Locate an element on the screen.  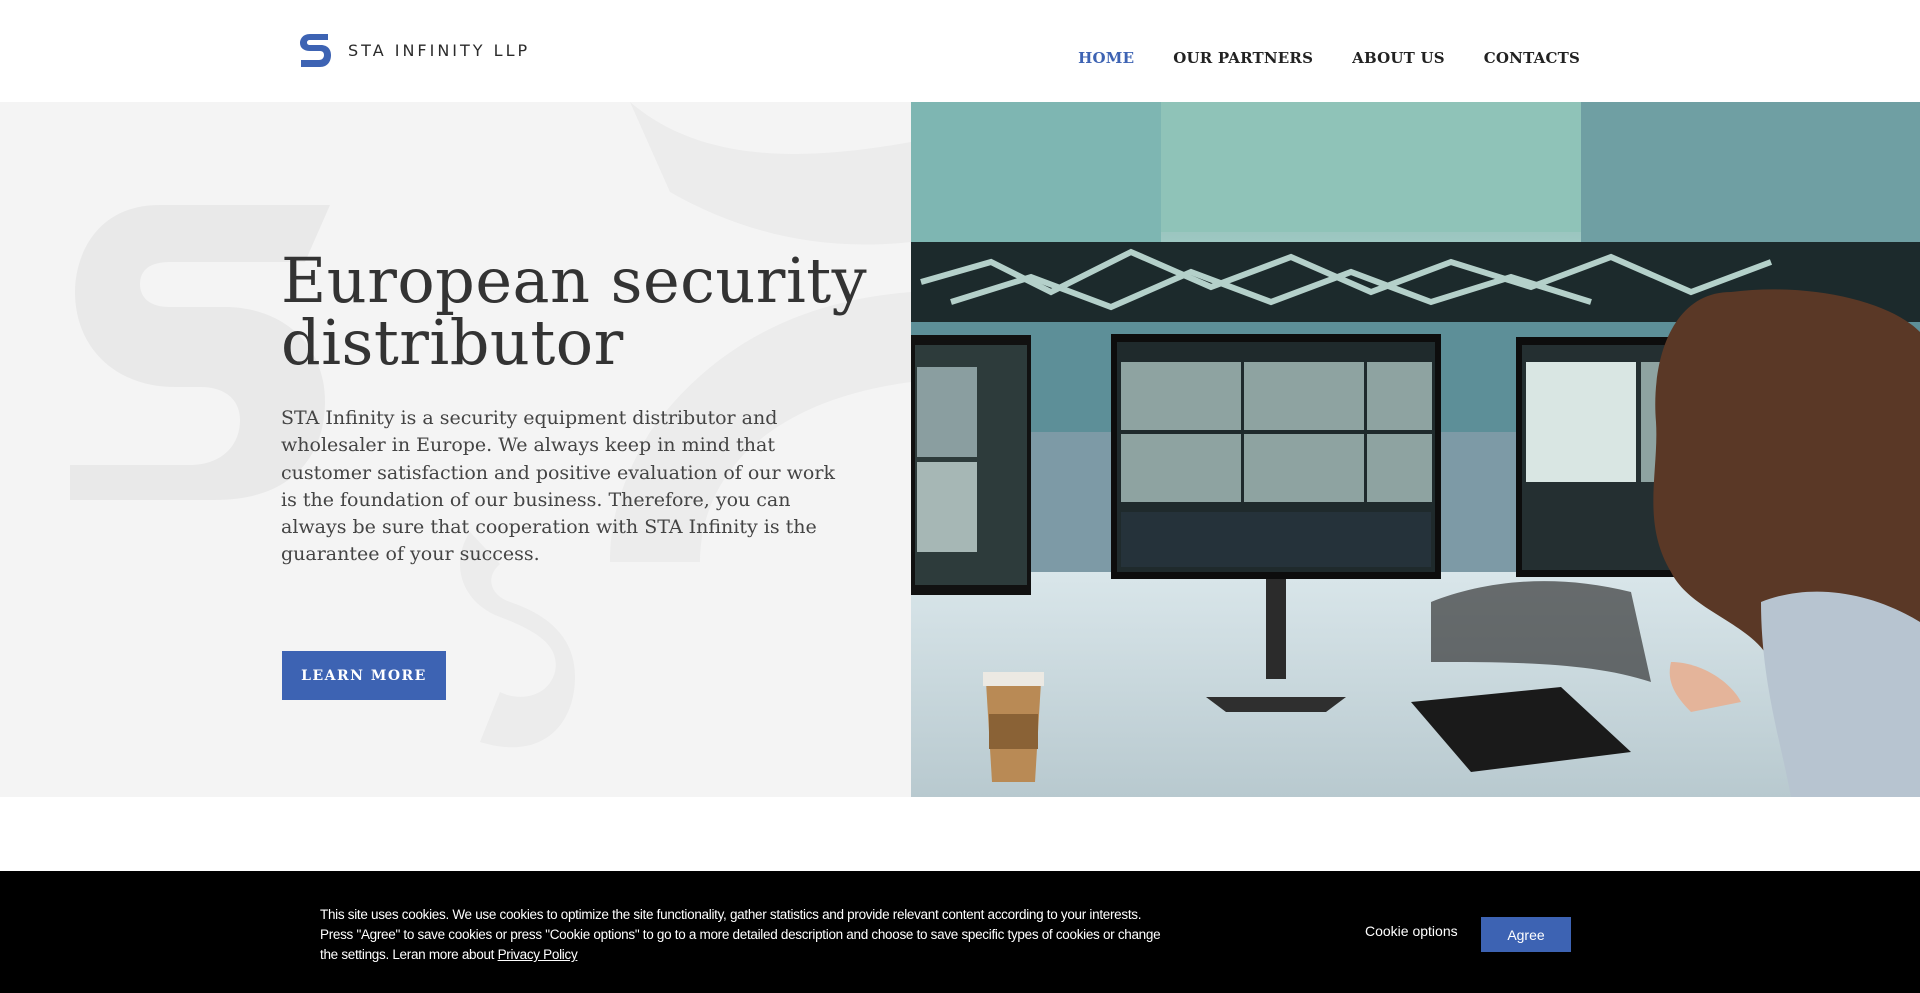
agree-button: Agree is located at coordinates (1526, 934).